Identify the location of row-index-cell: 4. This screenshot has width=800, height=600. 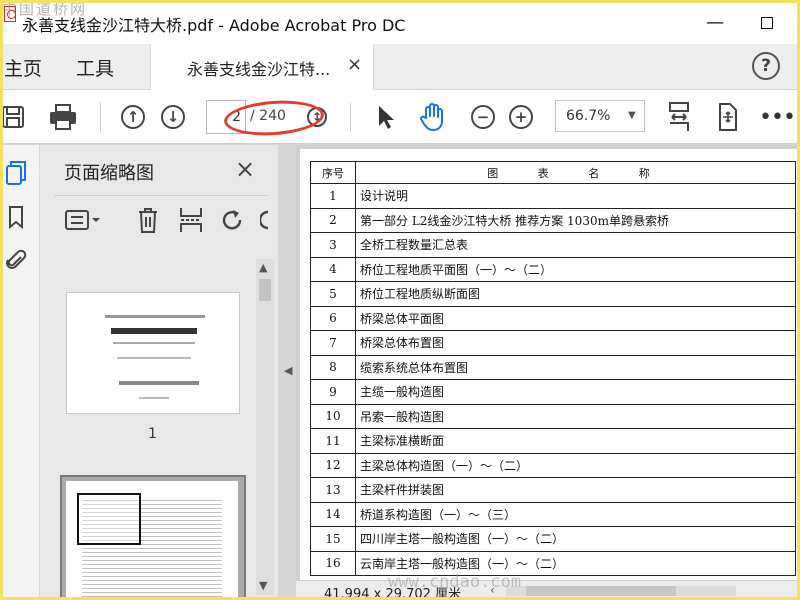
(333, 269).